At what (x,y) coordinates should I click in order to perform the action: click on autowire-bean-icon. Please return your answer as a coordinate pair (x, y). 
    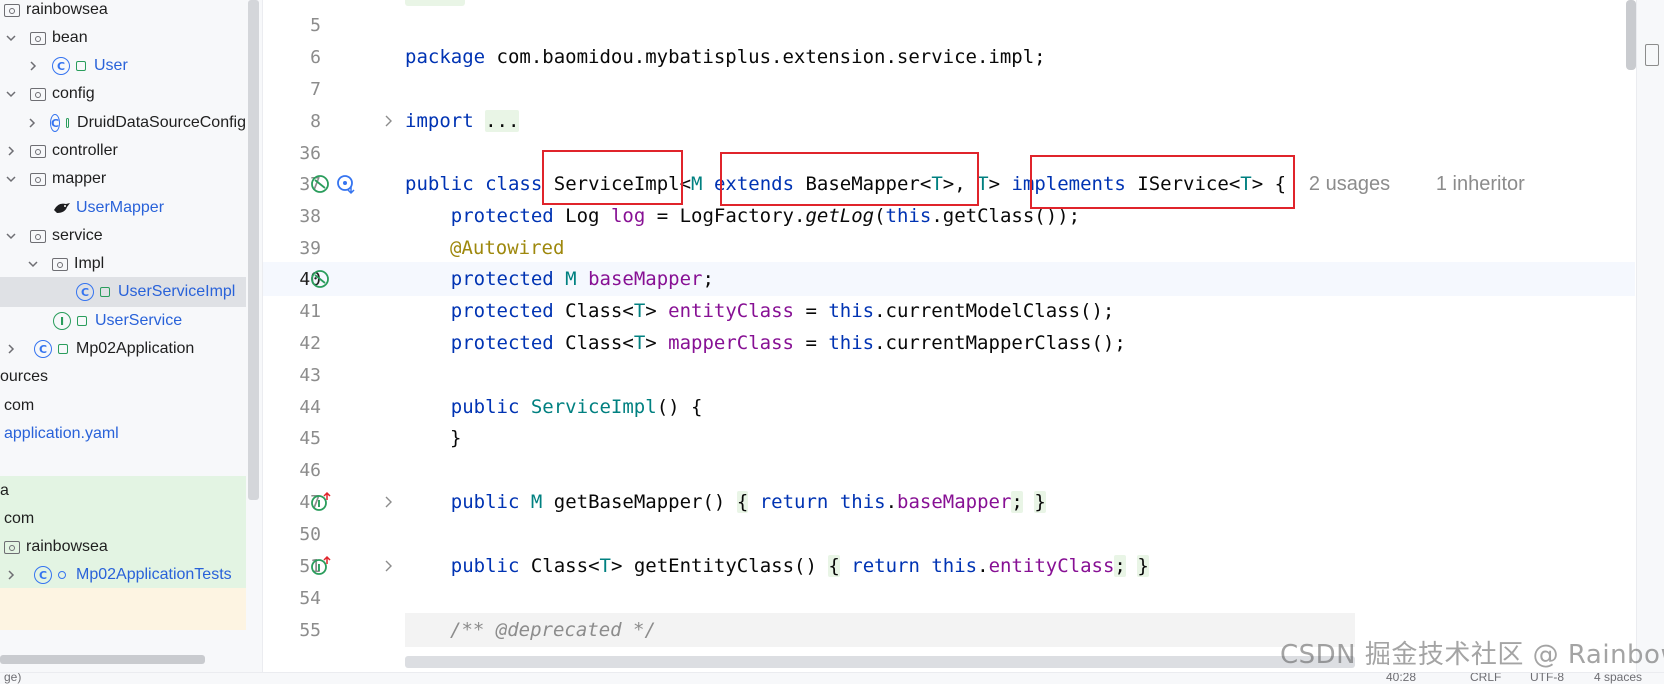
    Looking at the image, I should click on (320, 279).